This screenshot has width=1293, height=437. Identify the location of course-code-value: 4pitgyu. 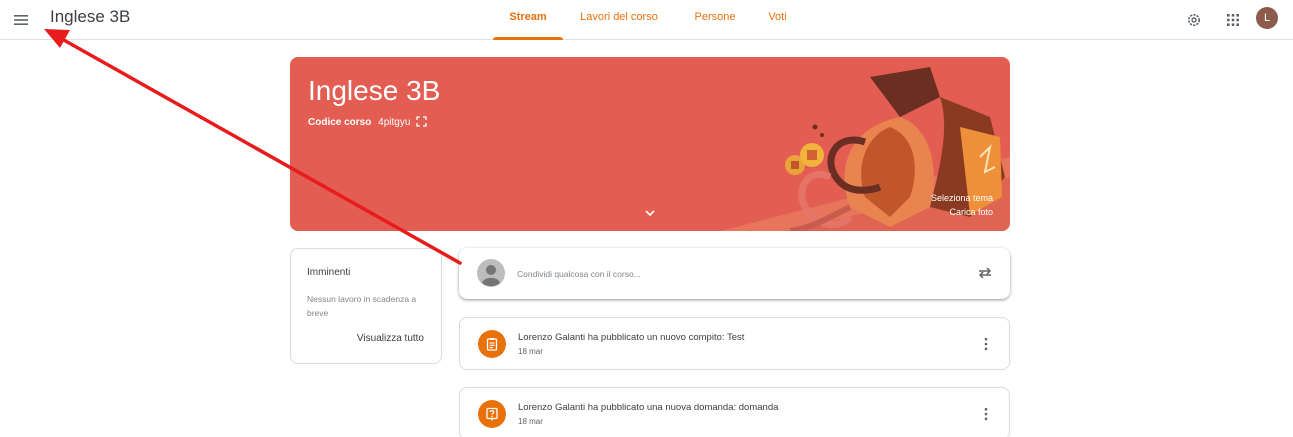
(394, 122).